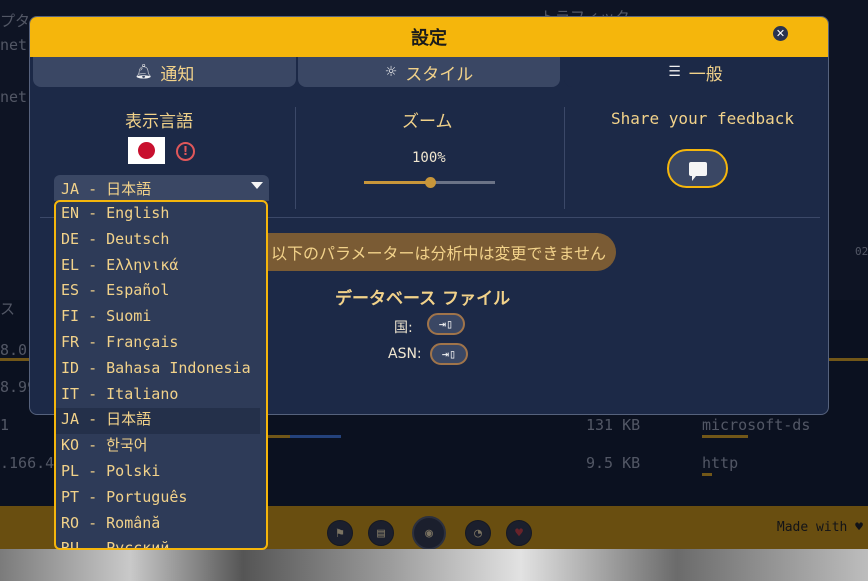  What do you see at coordinates (405, 354) in the screenshot?
I see `asn-db-label: ASN:` at bounding box center [405, 354].